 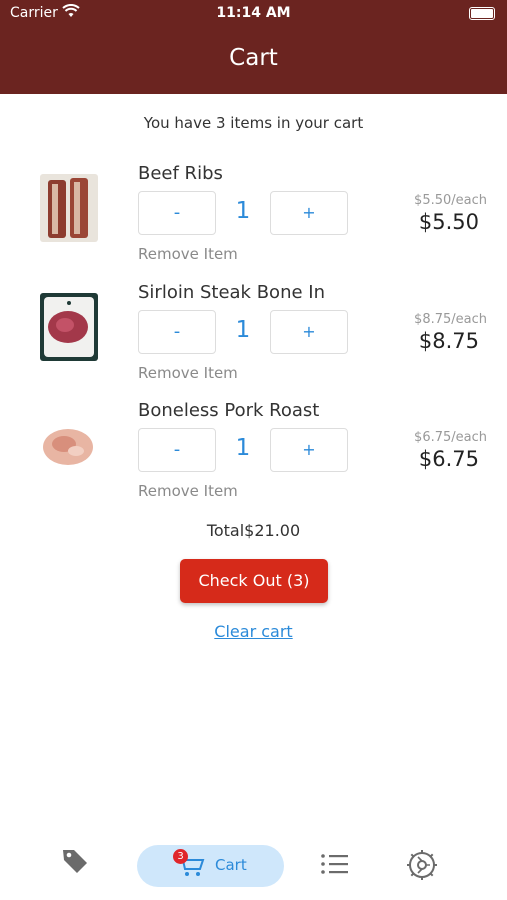 I want to click on unit-price: $8.75/each, so click(x=450, y=319).